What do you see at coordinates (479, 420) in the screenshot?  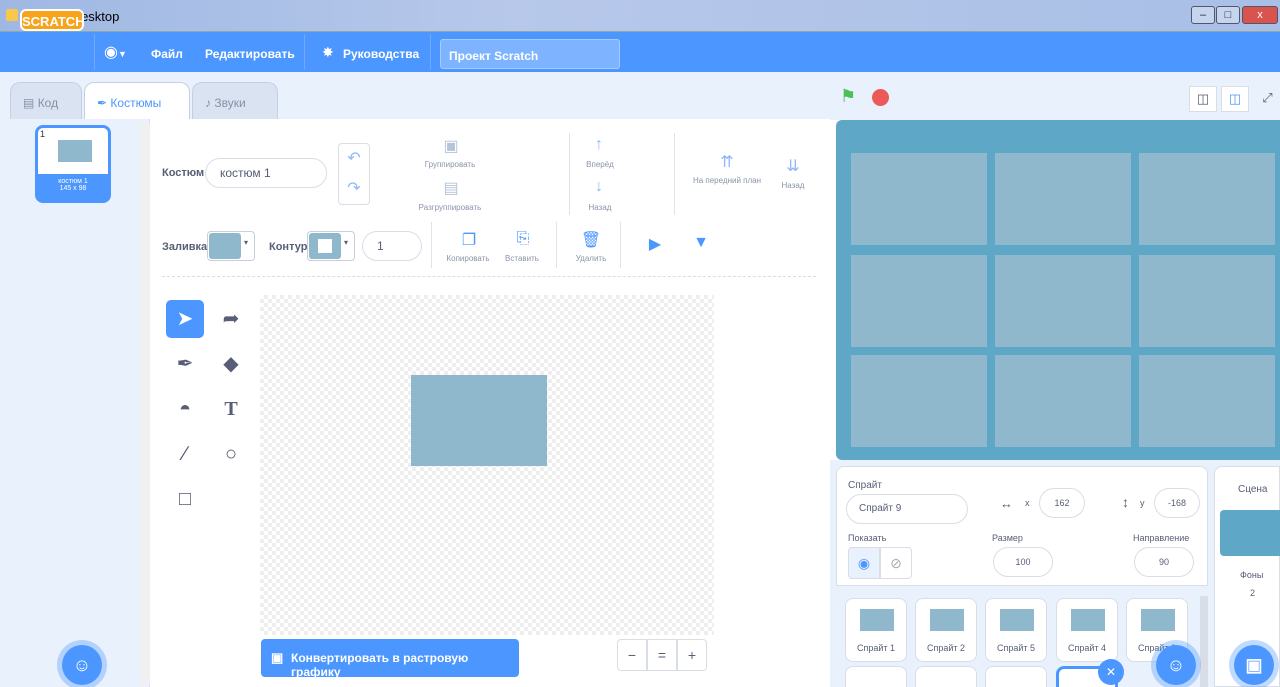 I see `canvas-rectangle-shape` at bounding box center [479, 420].